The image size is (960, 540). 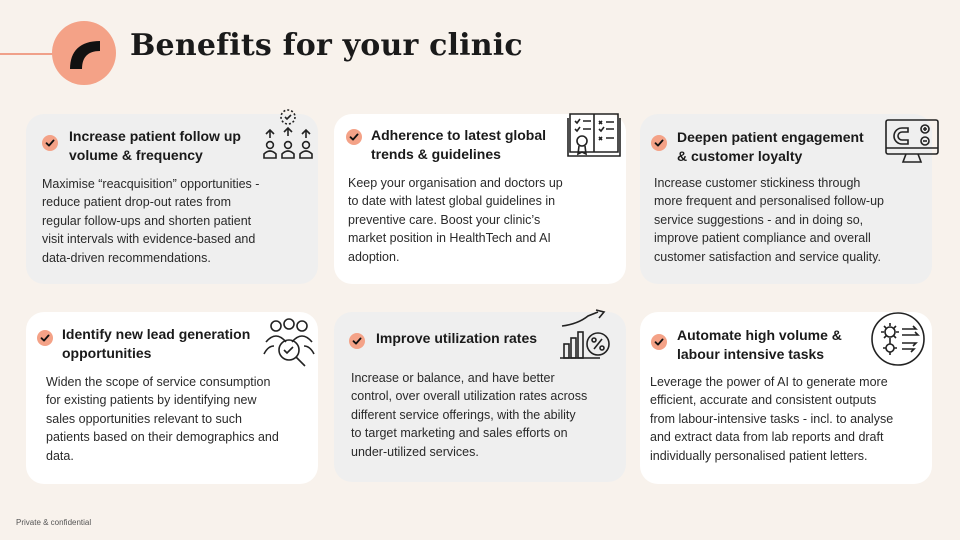 I want to click on card-title-line: volume & frequency, so click(x=136, y=155).